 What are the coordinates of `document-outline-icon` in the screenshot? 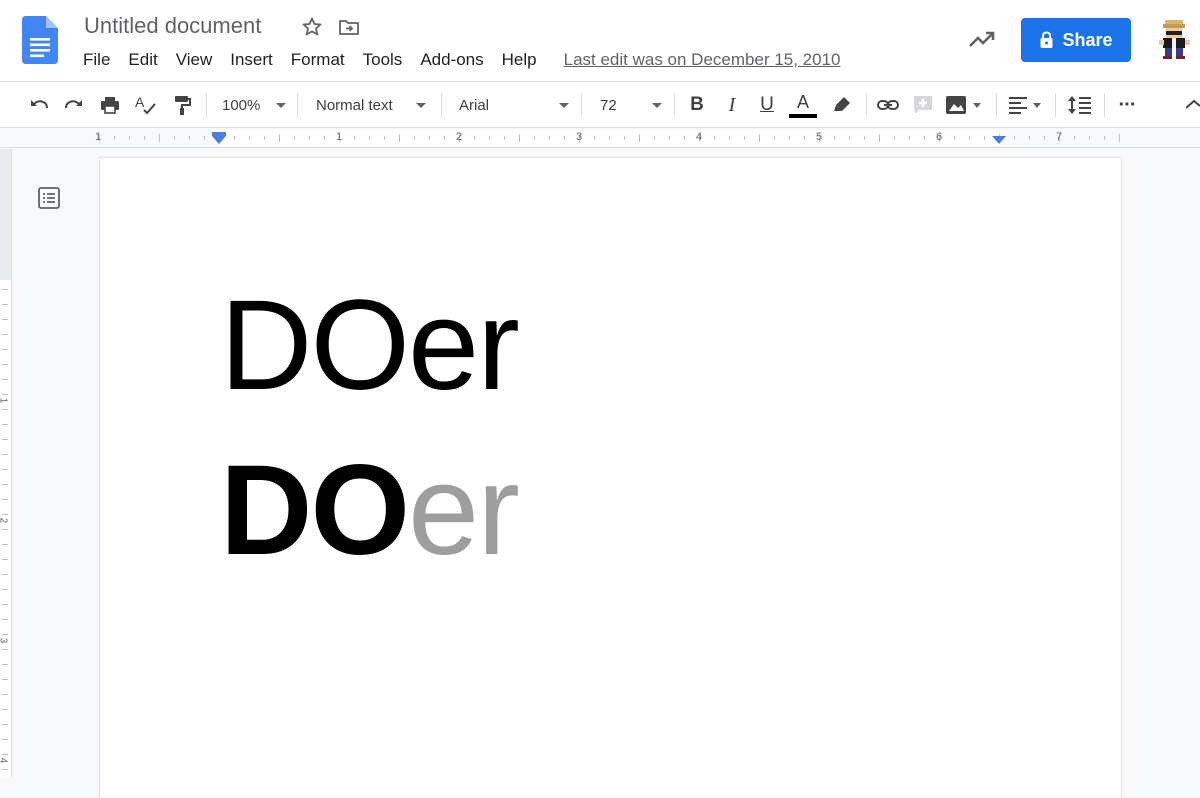 It's located at (49, 198).